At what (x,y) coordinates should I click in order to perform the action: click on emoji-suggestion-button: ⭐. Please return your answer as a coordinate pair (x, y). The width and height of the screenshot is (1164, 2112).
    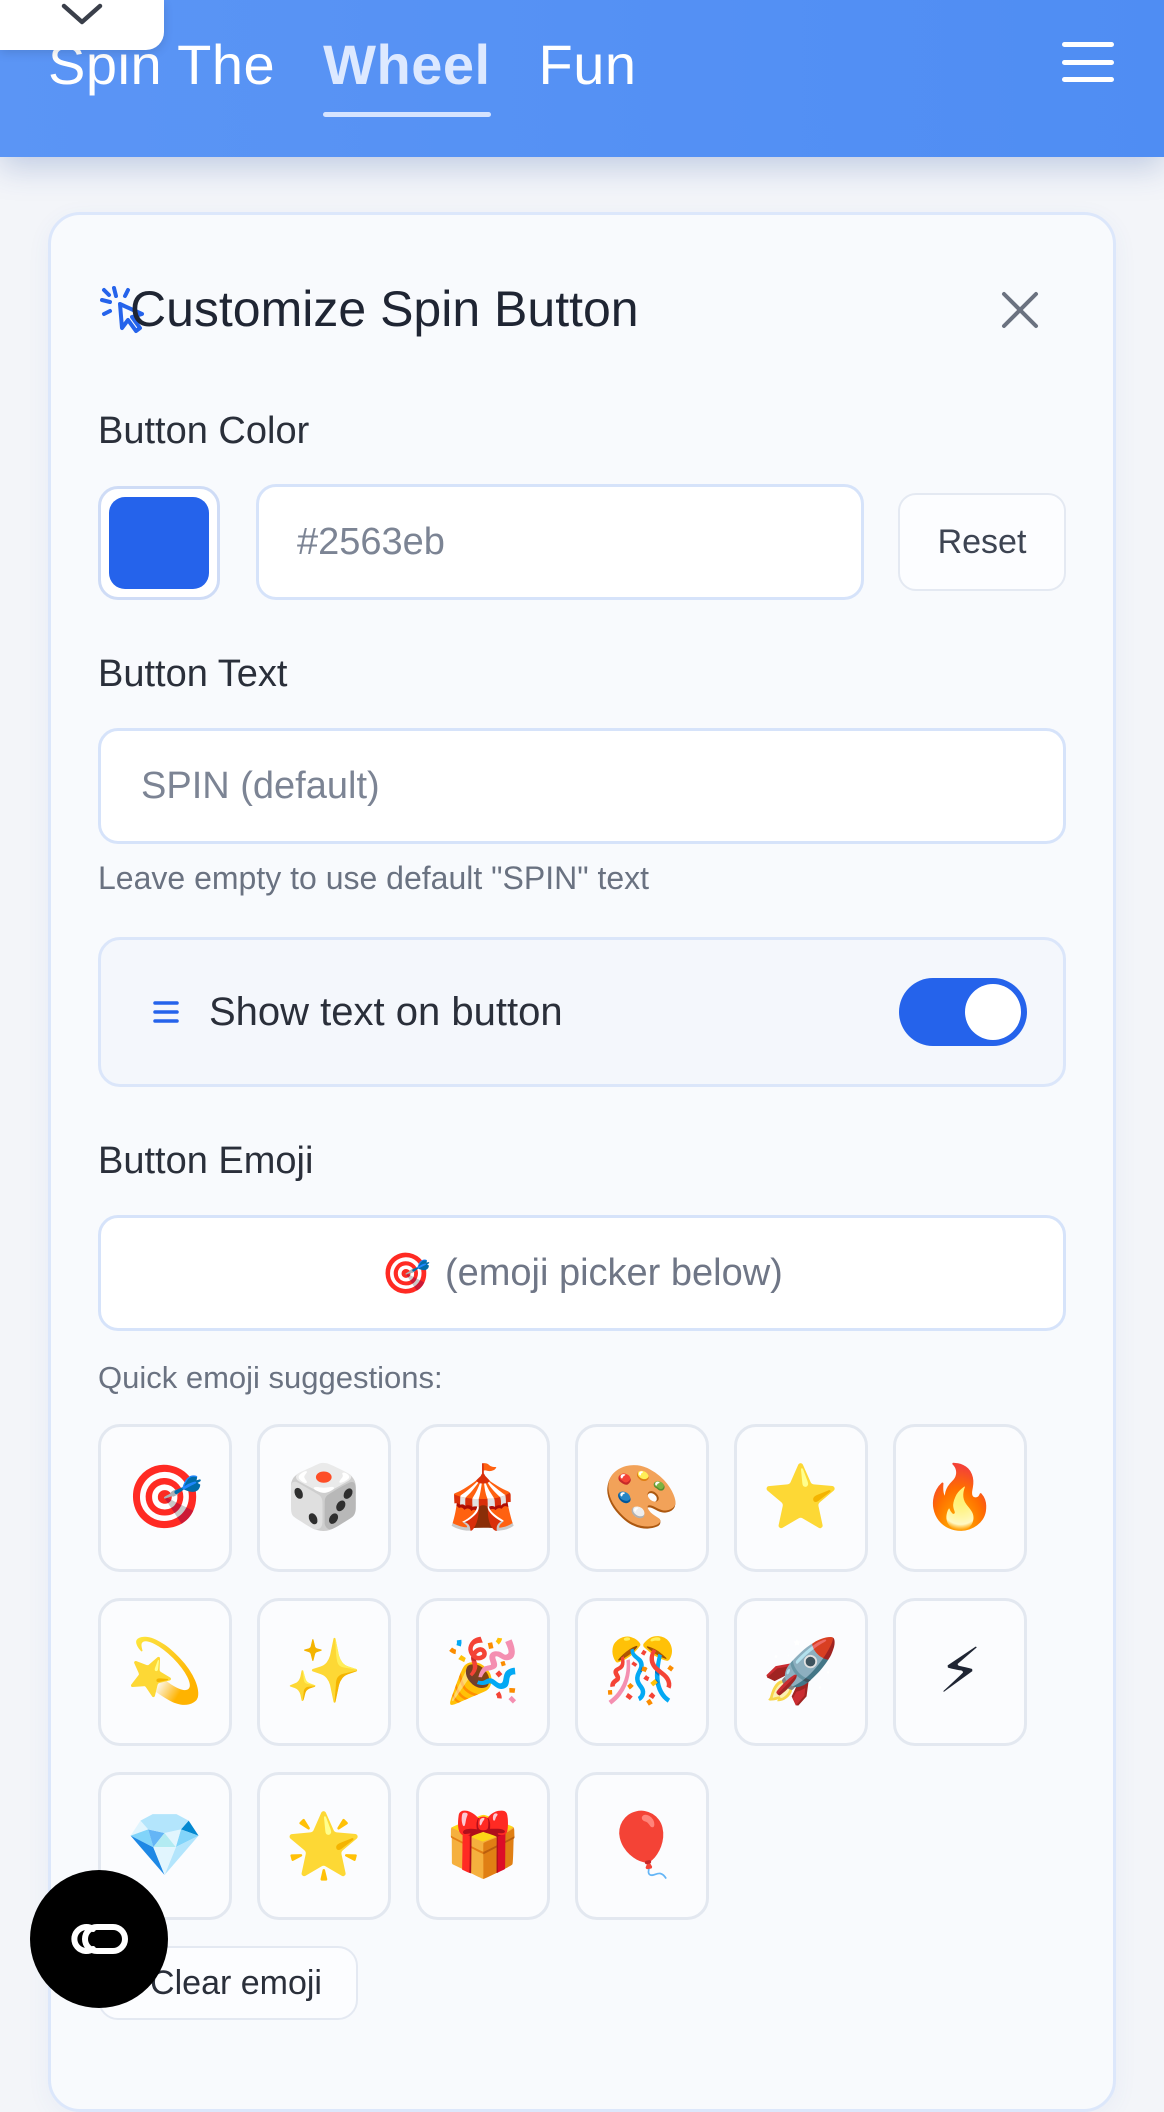
    Looking at the image, I should click on (801, 1498).